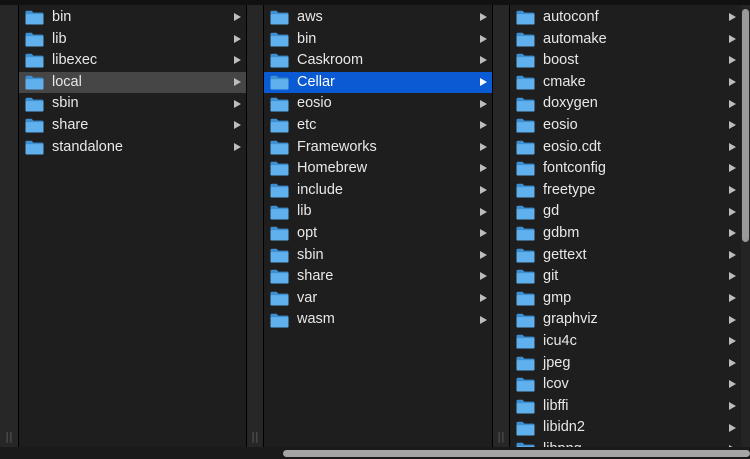 The image size is (750, 459). I want to click on folder-row-freetype: freetype, so click(625, 191).